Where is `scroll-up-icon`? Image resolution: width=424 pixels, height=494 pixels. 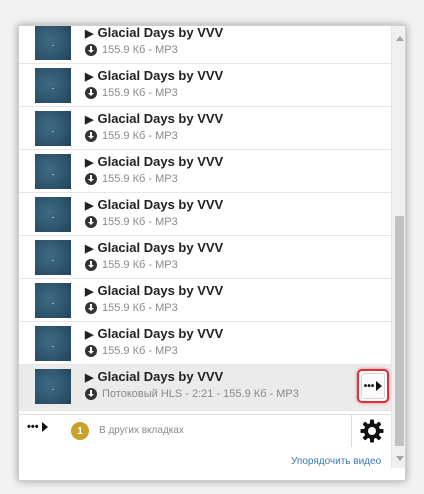 scroll-up-icon is located at coordinates (400, 38).